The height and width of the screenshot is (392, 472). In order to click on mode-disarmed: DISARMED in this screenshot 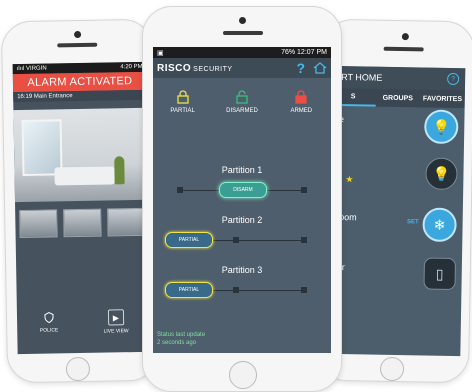, I will do `click(242, 110)`.